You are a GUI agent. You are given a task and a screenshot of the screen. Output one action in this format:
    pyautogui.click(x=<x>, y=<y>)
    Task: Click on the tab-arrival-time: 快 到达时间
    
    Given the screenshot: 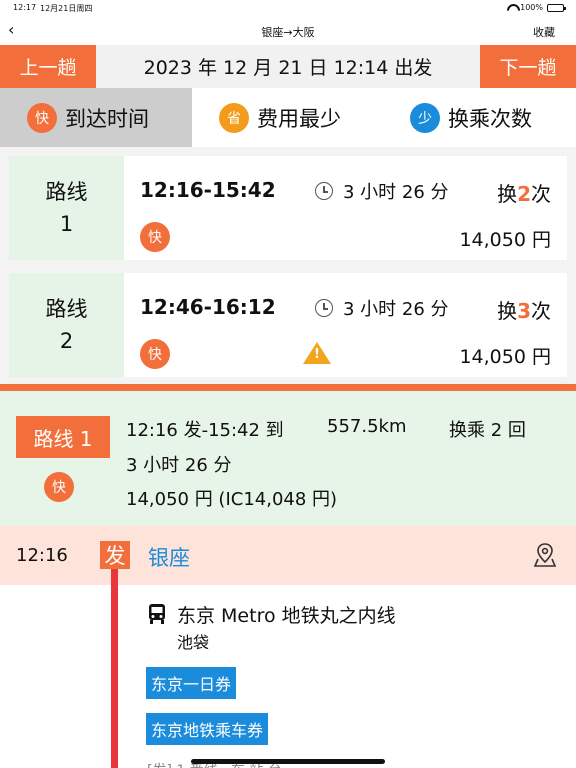 What is the action you would take?
    pyautogui.click(x=96, y=117)
    